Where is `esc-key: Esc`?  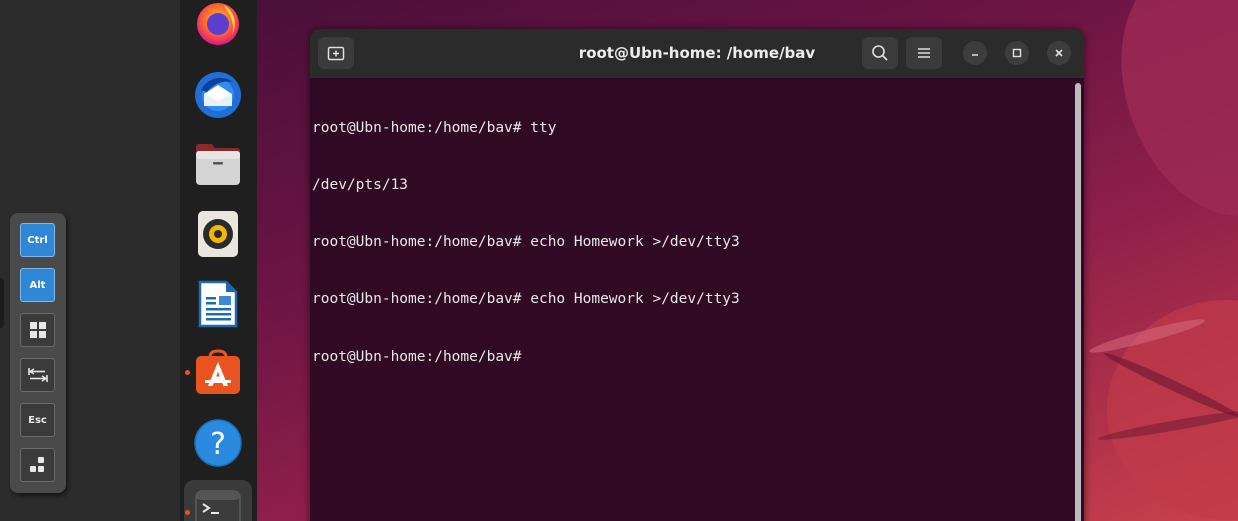
esc-key: Esc is located at coordinates (37, 420).